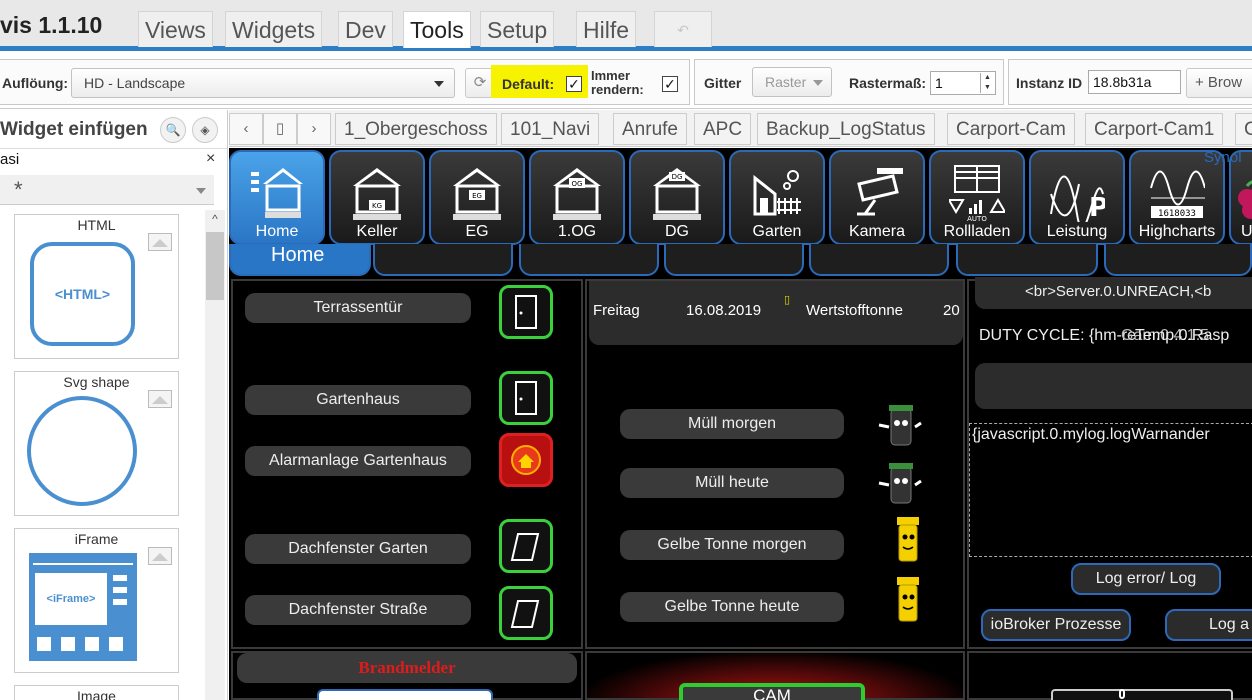  What do you see at coordinates (280, 129) in the screenshot?
I see `trash-icon: ▯` at bounding box center [280, 129].